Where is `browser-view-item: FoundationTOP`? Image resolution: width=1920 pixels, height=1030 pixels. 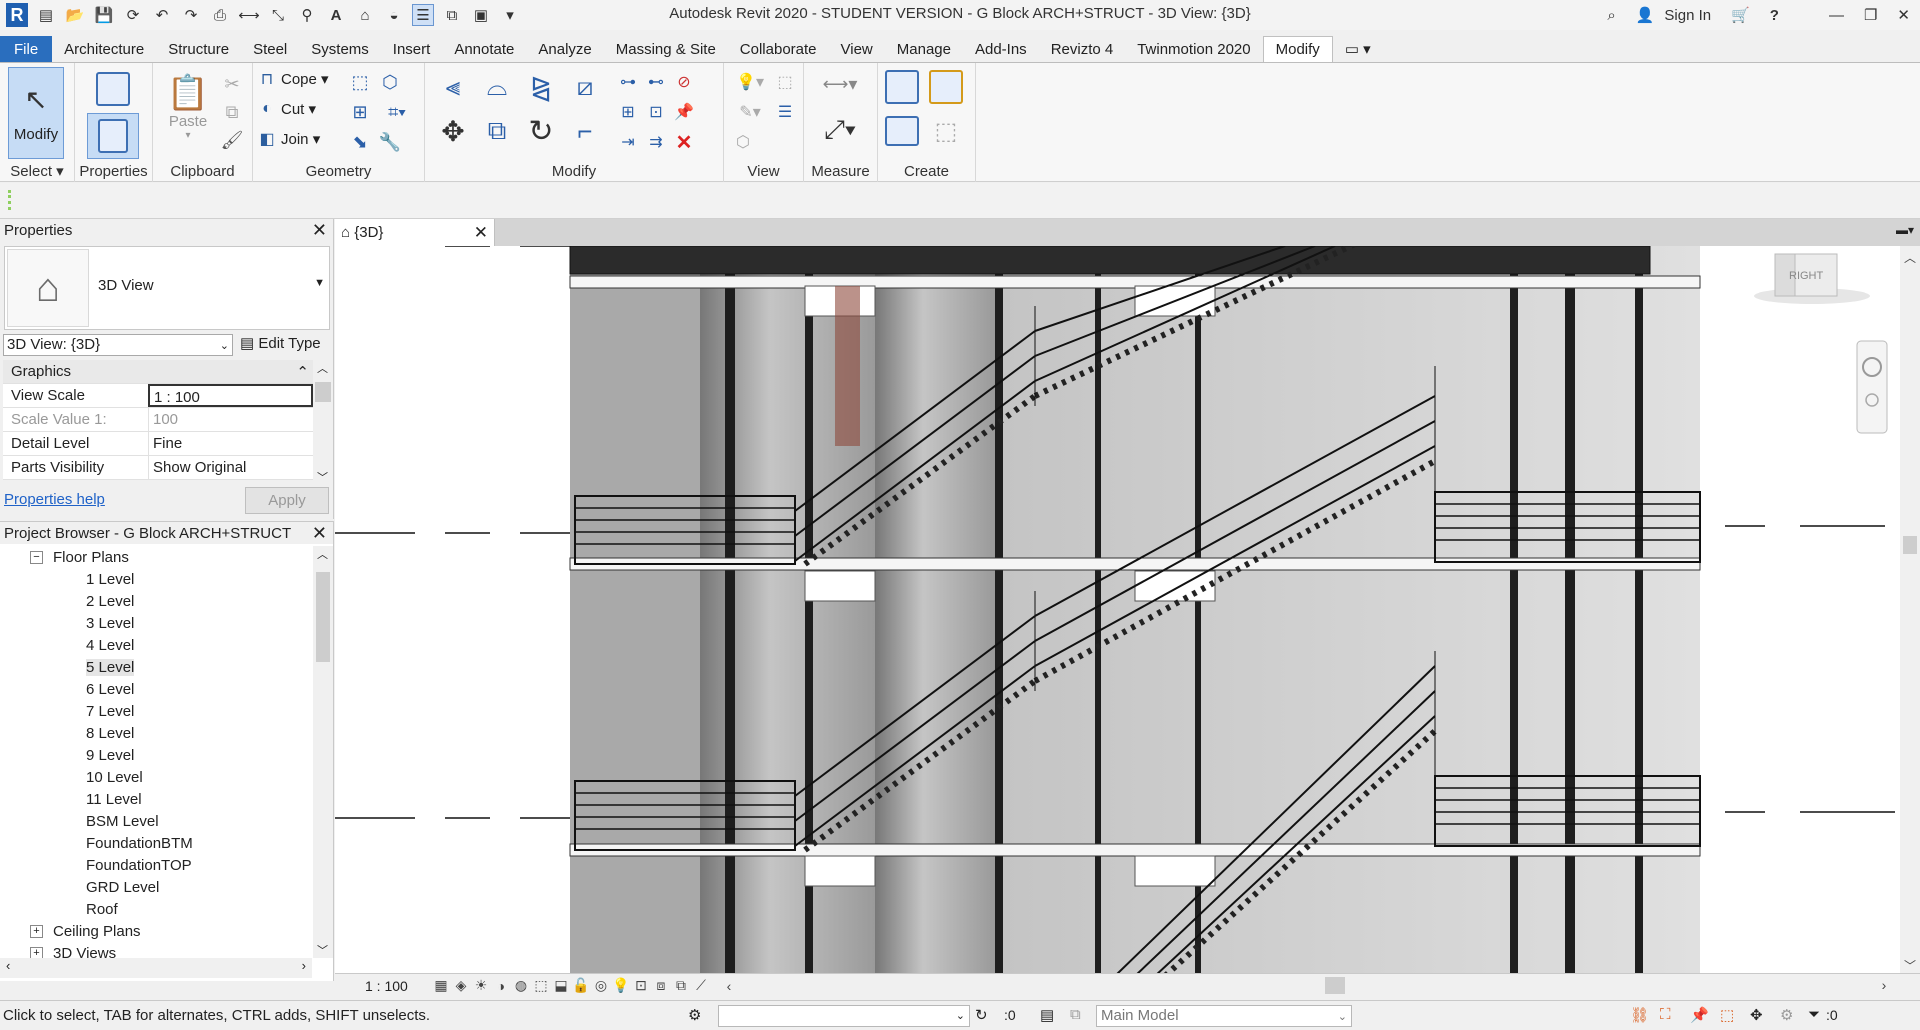 browser-view-item: FoundationTOP is located at coordinates (156, 865).